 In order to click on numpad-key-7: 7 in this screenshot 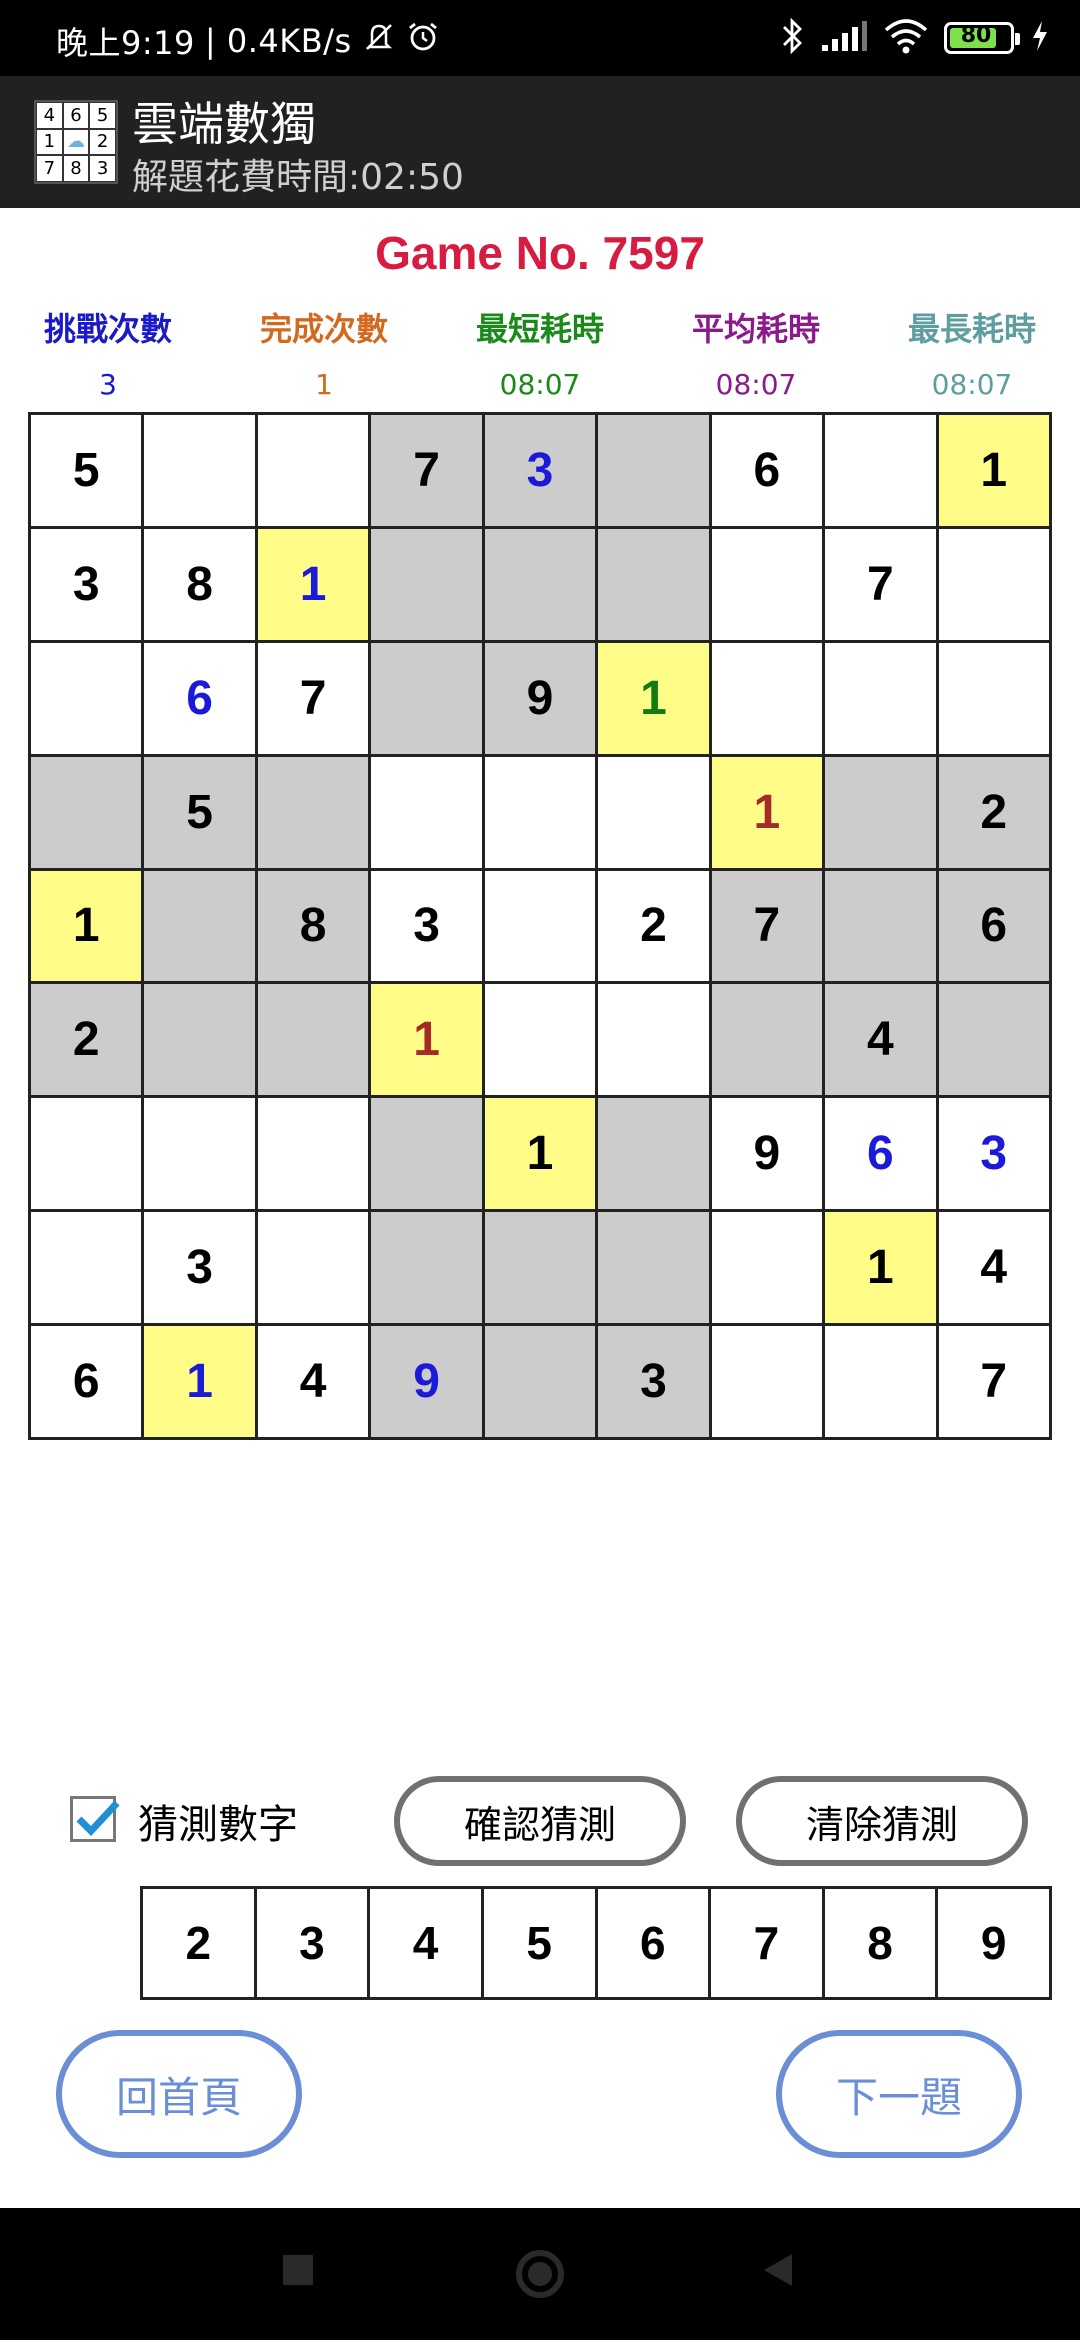, I will do `click(766, 1943)`.